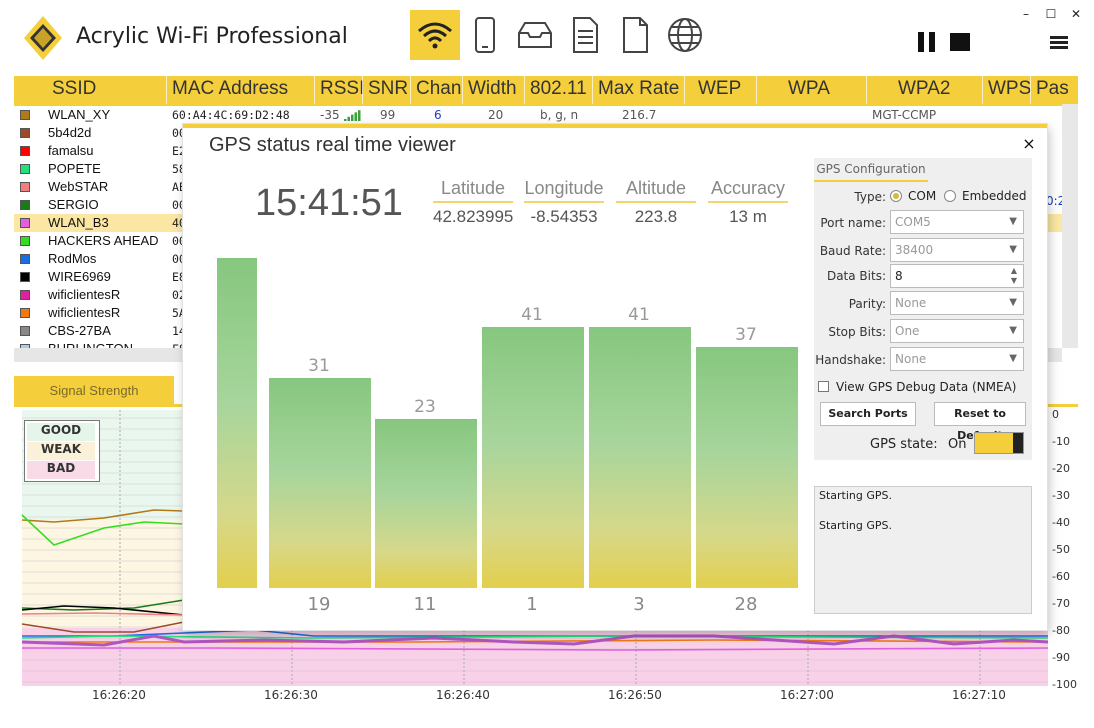  Describe the element at coordinates (585, 35) in the screenshot. I see `document-icon` at that location.